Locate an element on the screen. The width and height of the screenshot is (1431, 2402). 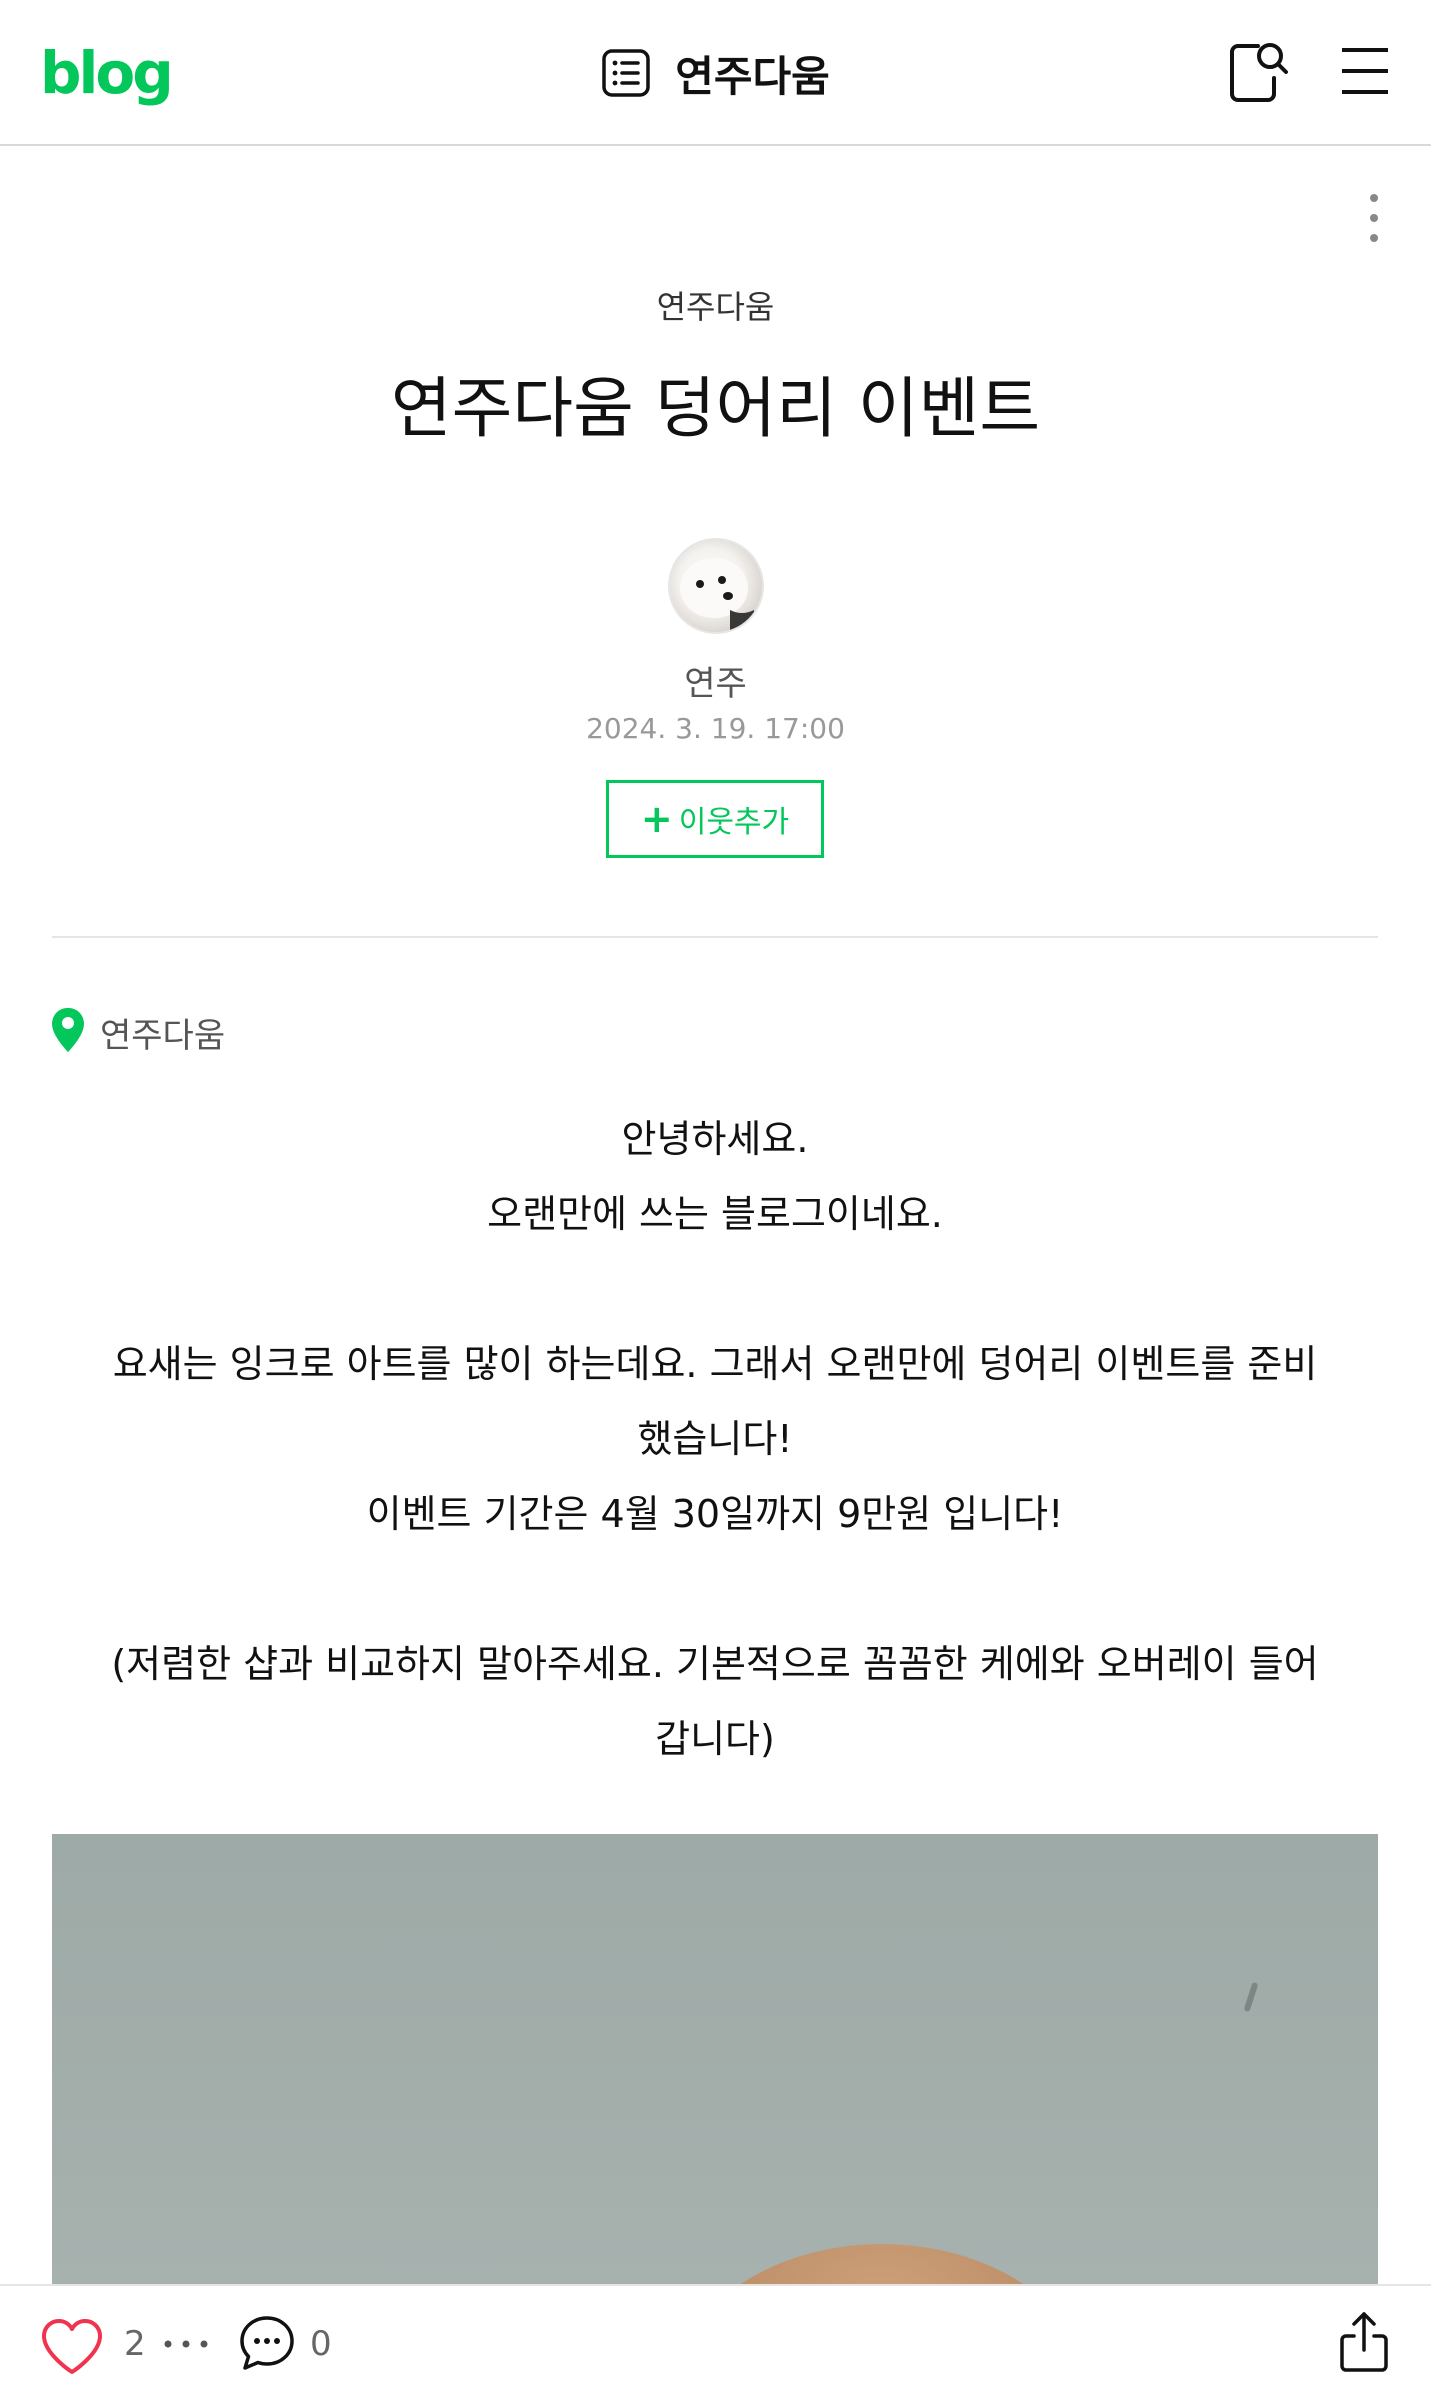
content-line: 했습니다! is located at coordinates (715, 1439).